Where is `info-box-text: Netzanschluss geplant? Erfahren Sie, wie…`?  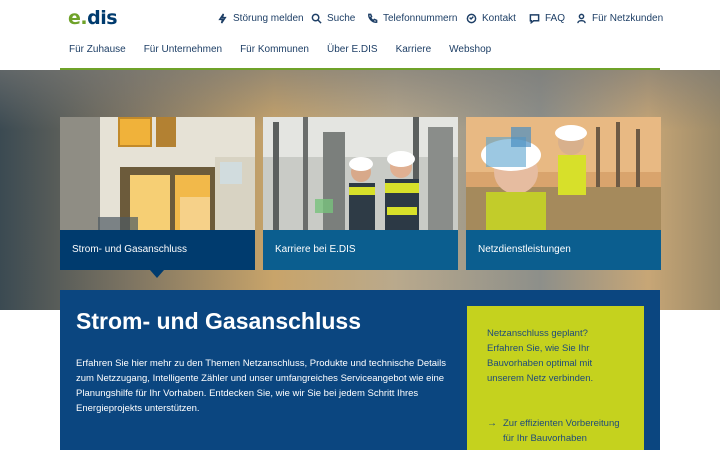
info-box-text: Netzanschluss geplant? Erfahren Sie, wie… is located at coordinates (540, 356).